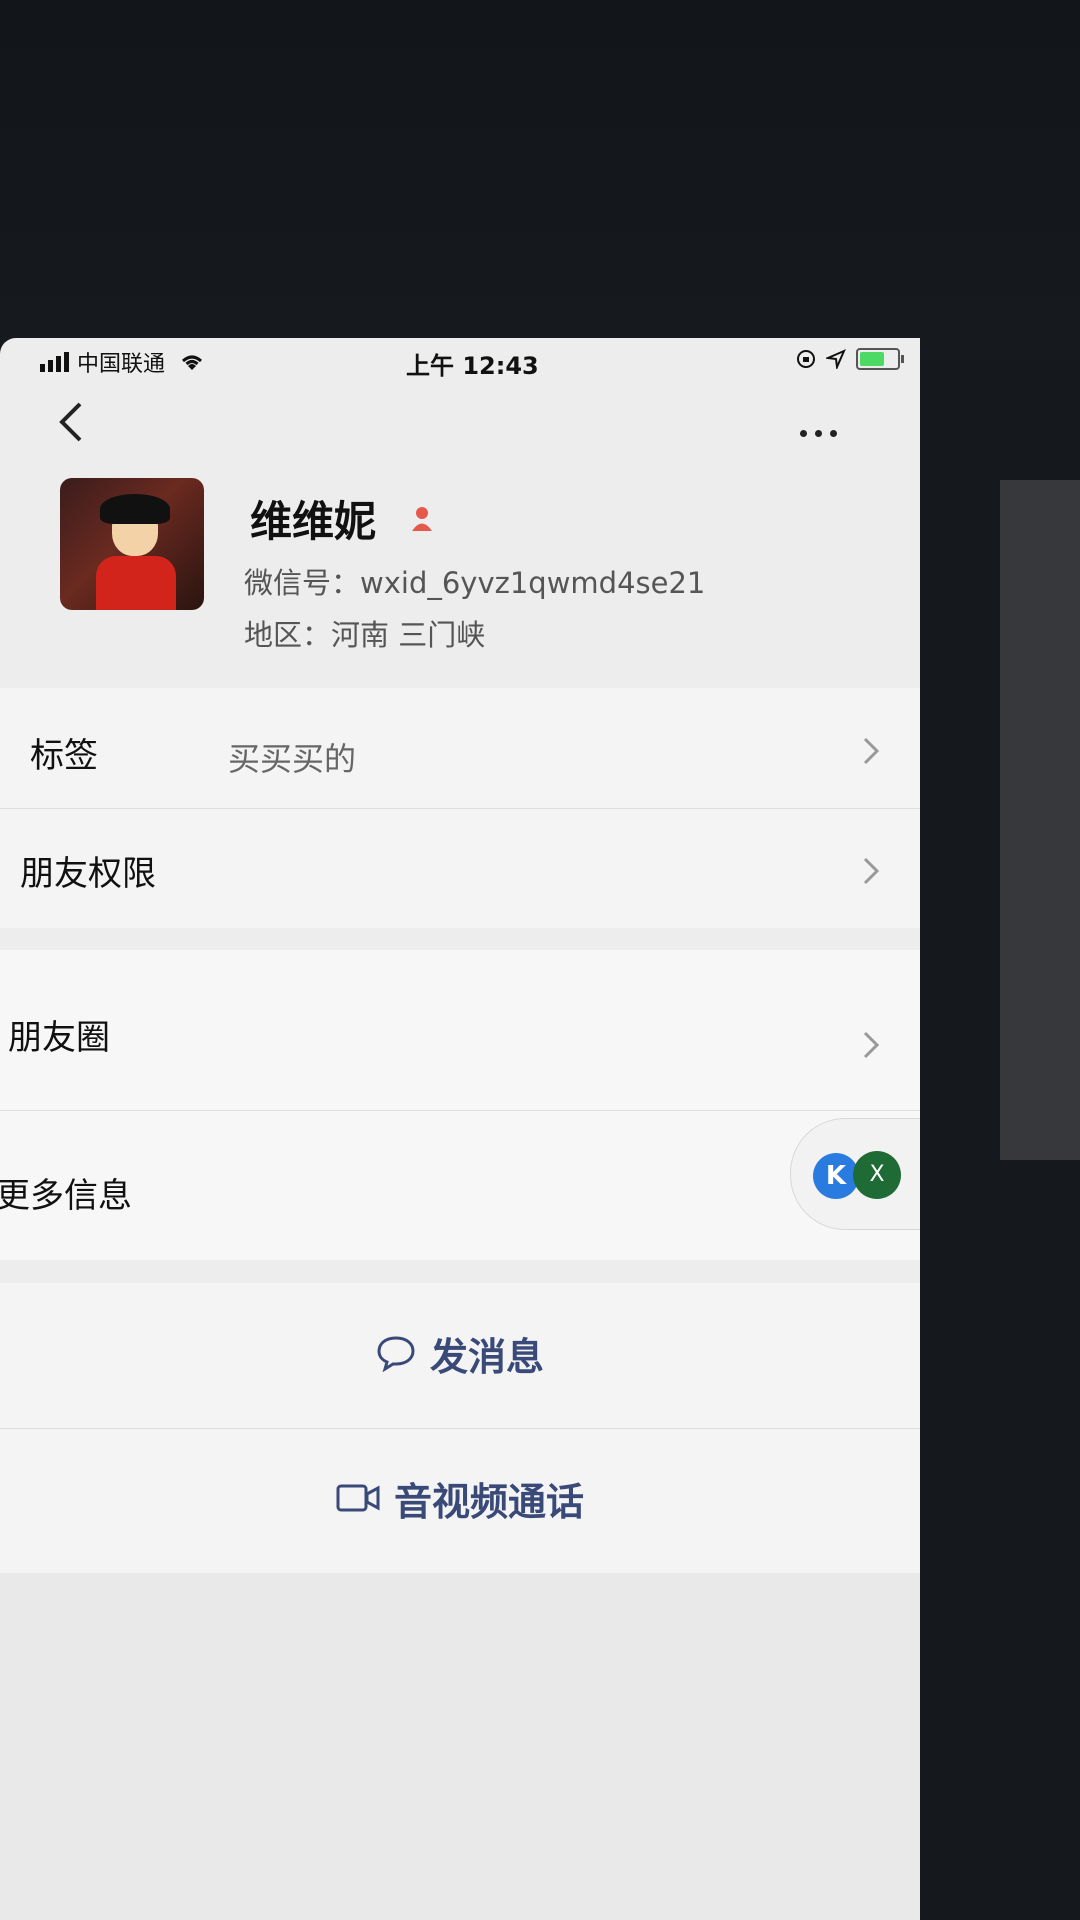 The width and height of the screenshot is (1080, 1920). I want to click on status-left: 中国联通, so click(122, 362).